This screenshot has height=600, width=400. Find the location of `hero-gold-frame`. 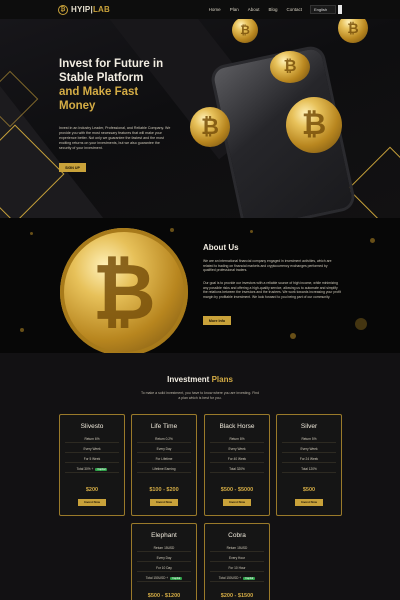

hero-gold-frame is located at coordinates (373, 182).